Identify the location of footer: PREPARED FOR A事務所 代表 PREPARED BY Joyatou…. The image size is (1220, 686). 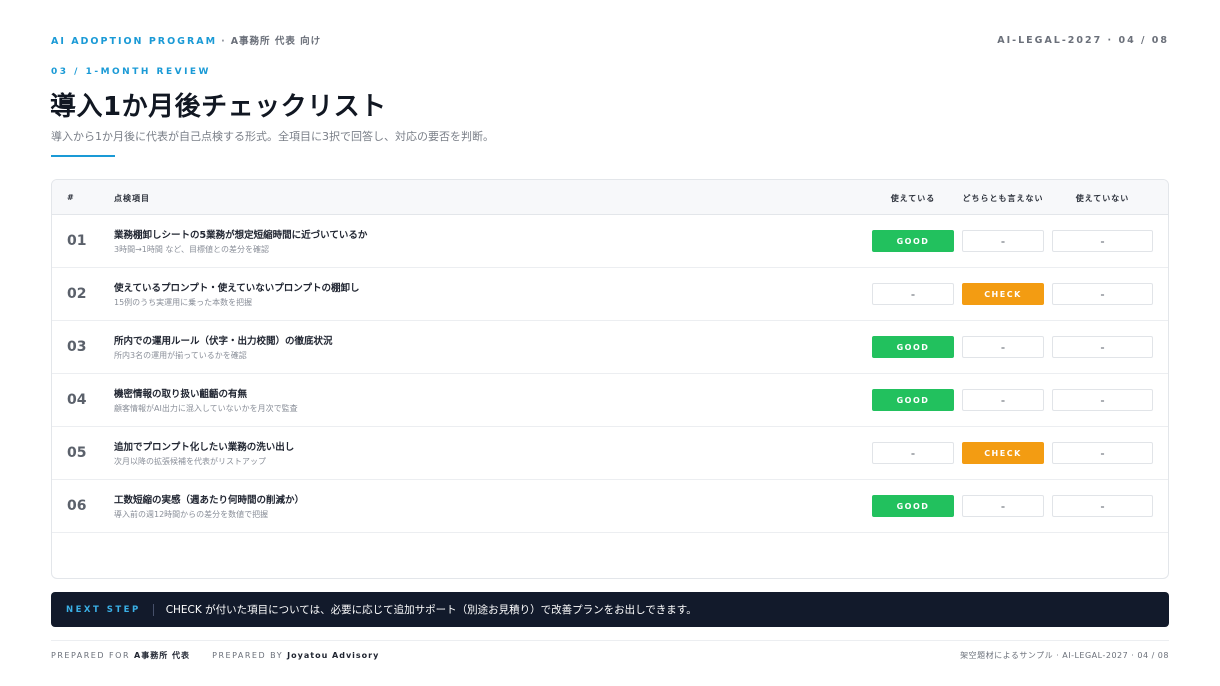
(610, 655).